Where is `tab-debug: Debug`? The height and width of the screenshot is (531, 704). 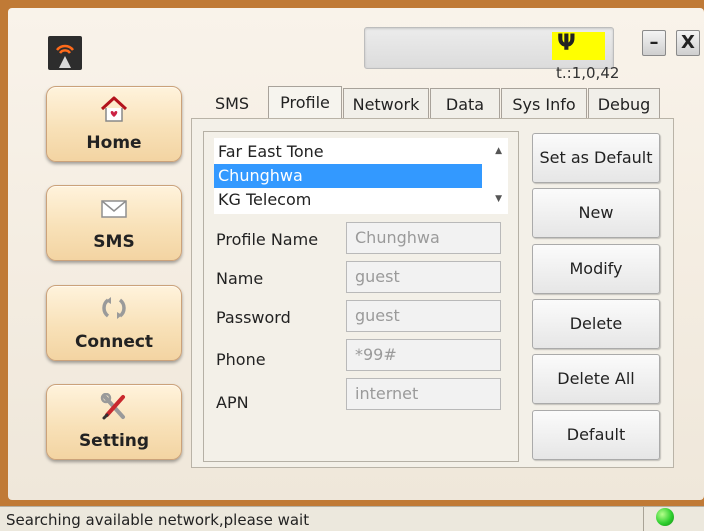 tab-debug: Debug is located at coordinates (624, 104).